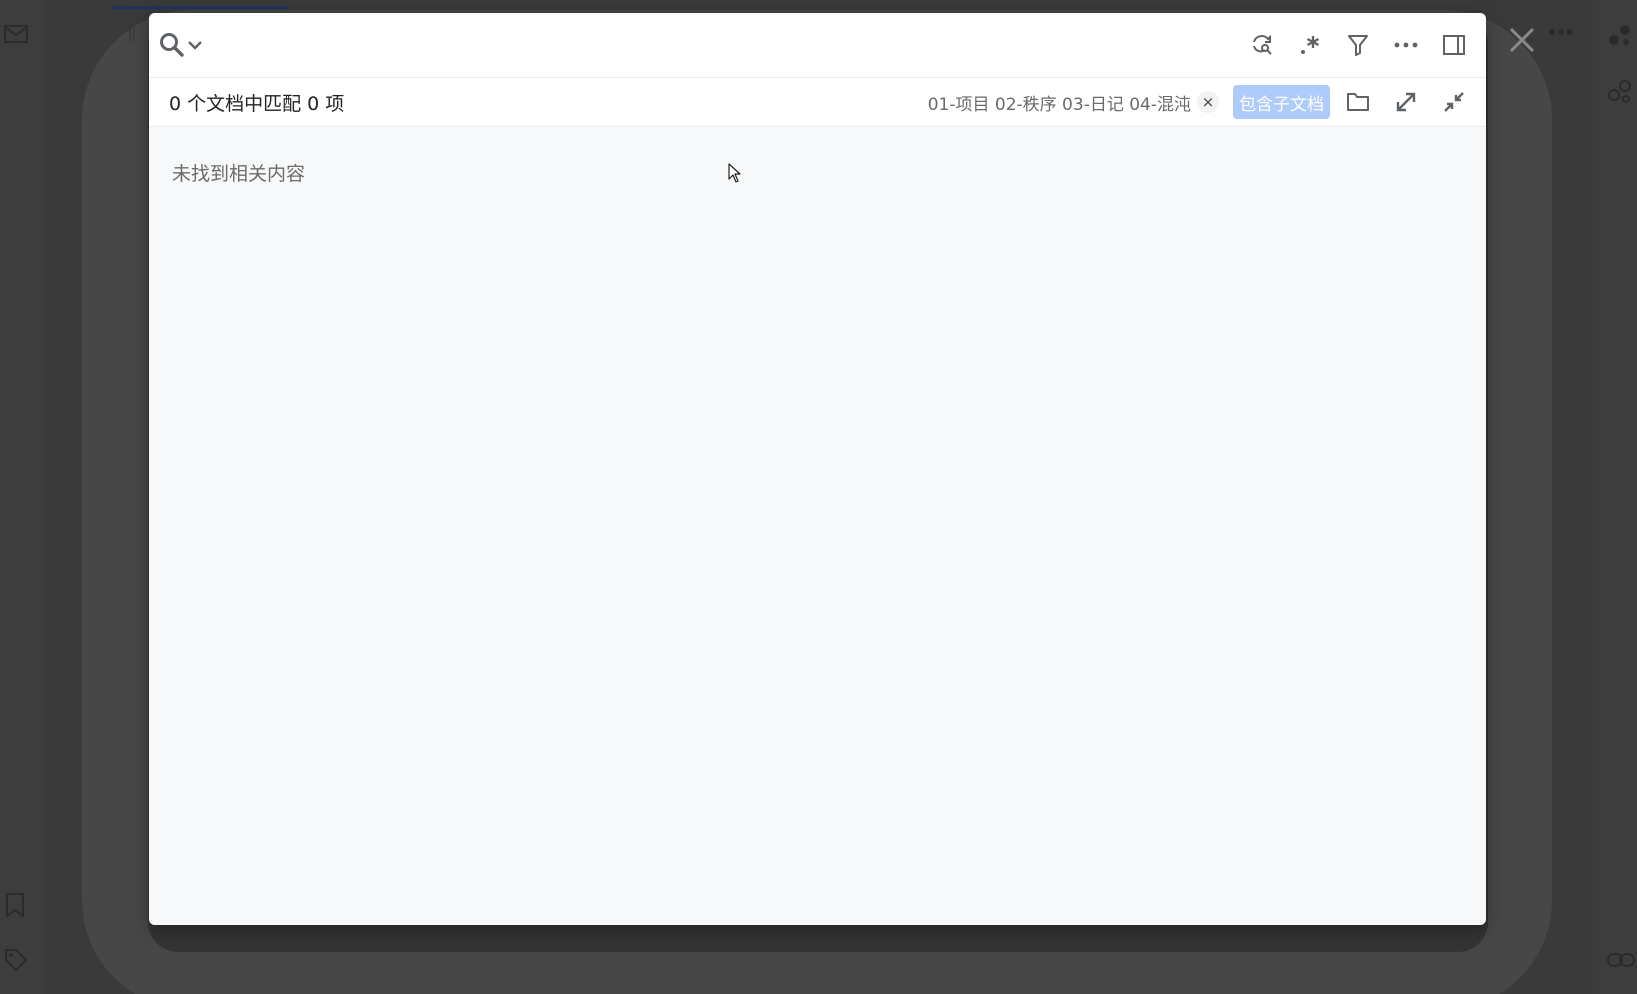  I want to click on refresh-search-button, so click(1262, 45).